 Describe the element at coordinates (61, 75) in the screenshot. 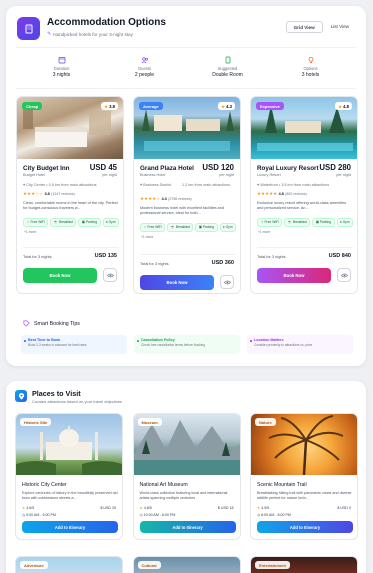

I see `summary-value: 3 nights` at that location.